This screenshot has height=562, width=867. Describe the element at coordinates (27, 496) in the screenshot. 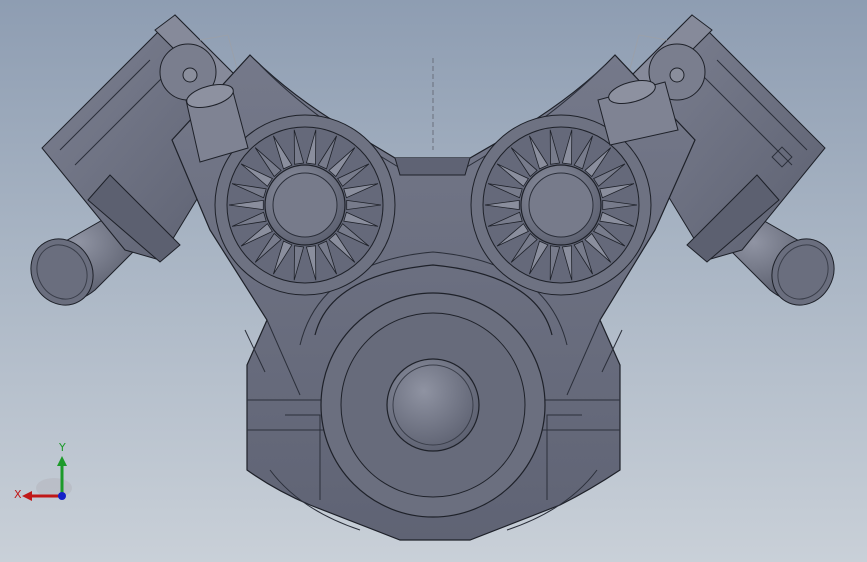

I see `x-axis-arrowhead` at that location.